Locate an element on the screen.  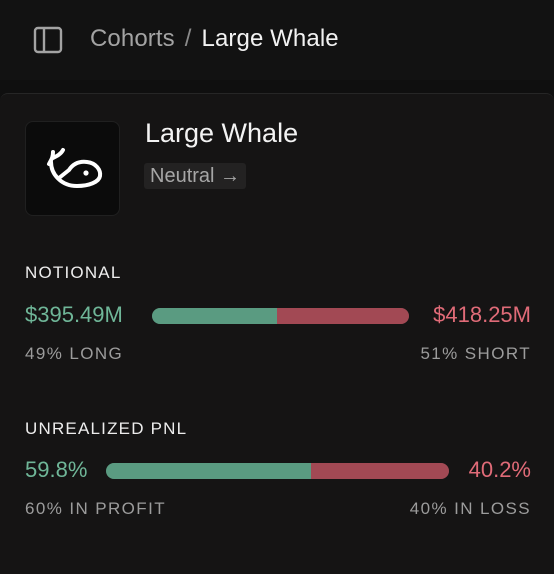
pnl-label: UNREALIZED PNL is located at coordinates (106, 428).